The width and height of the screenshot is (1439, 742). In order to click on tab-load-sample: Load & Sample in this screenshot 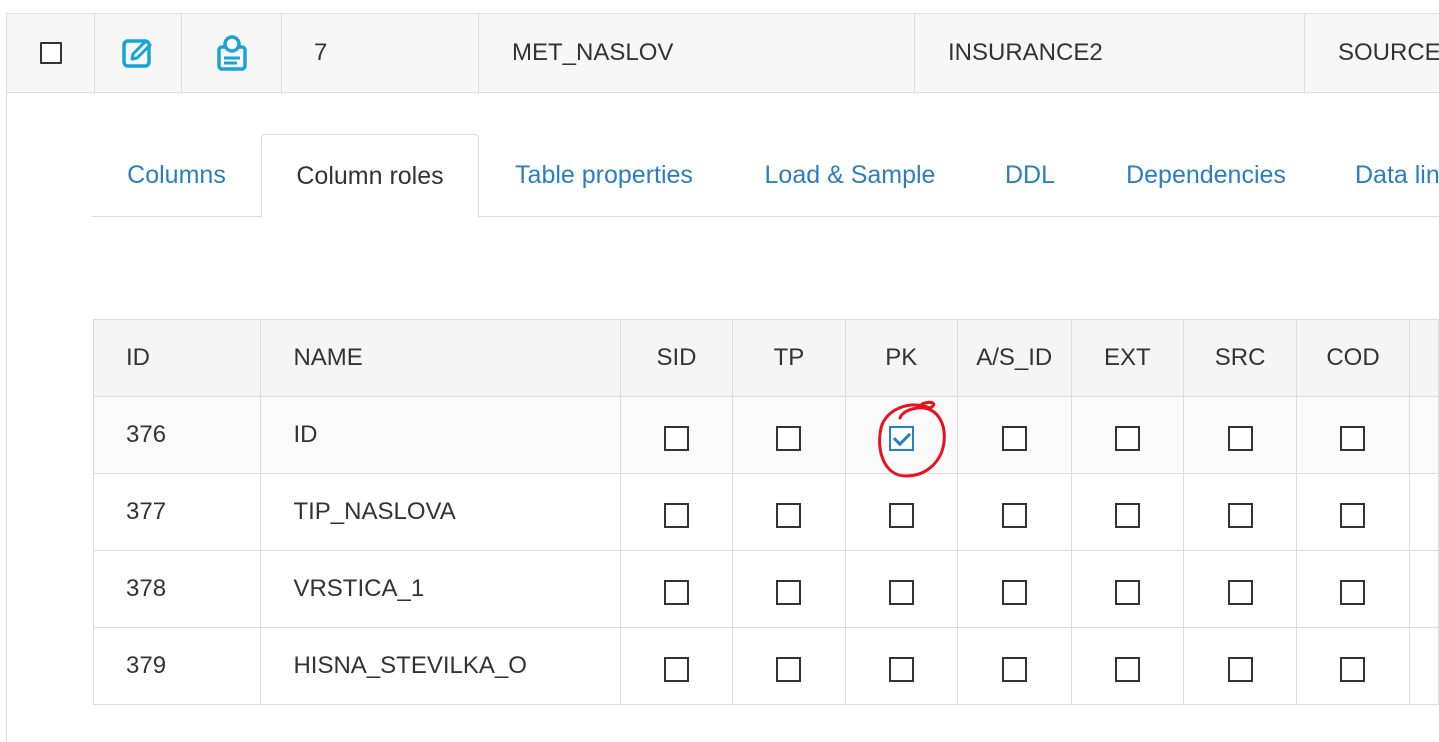, I will do `click(850, 175)`.